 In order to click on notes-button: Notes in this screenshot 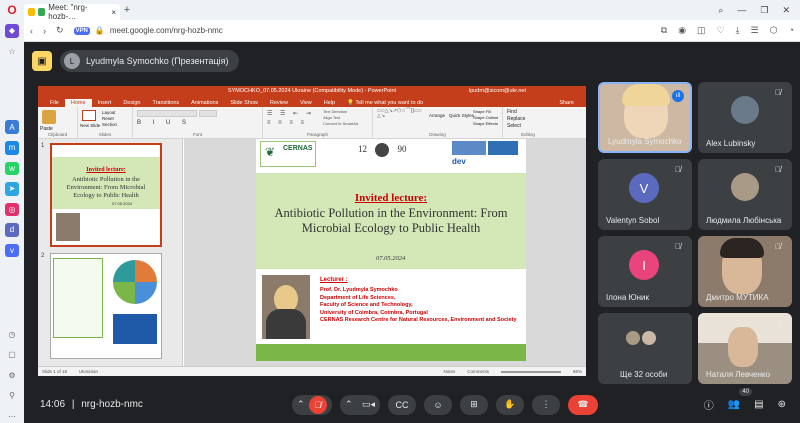, I will do `click(449, 371)`.